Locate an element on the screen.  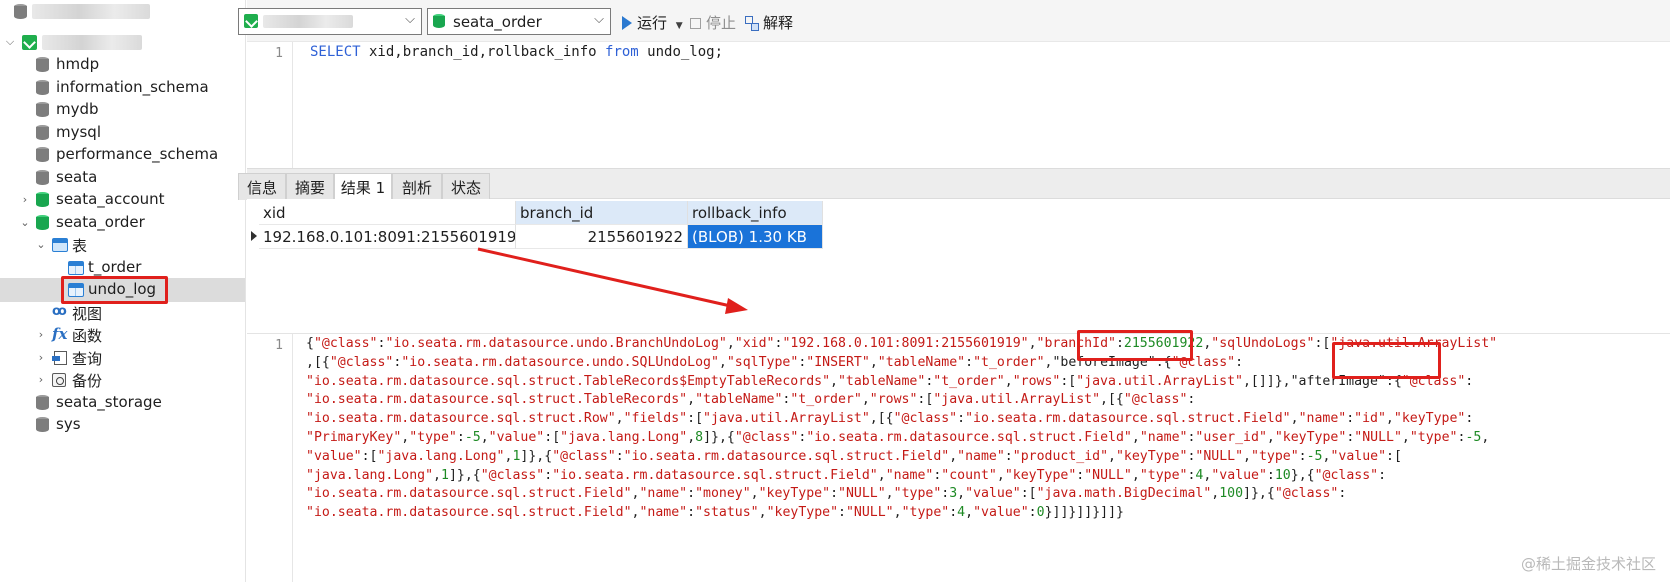
backup-icon is located at coordinates (59, 380).